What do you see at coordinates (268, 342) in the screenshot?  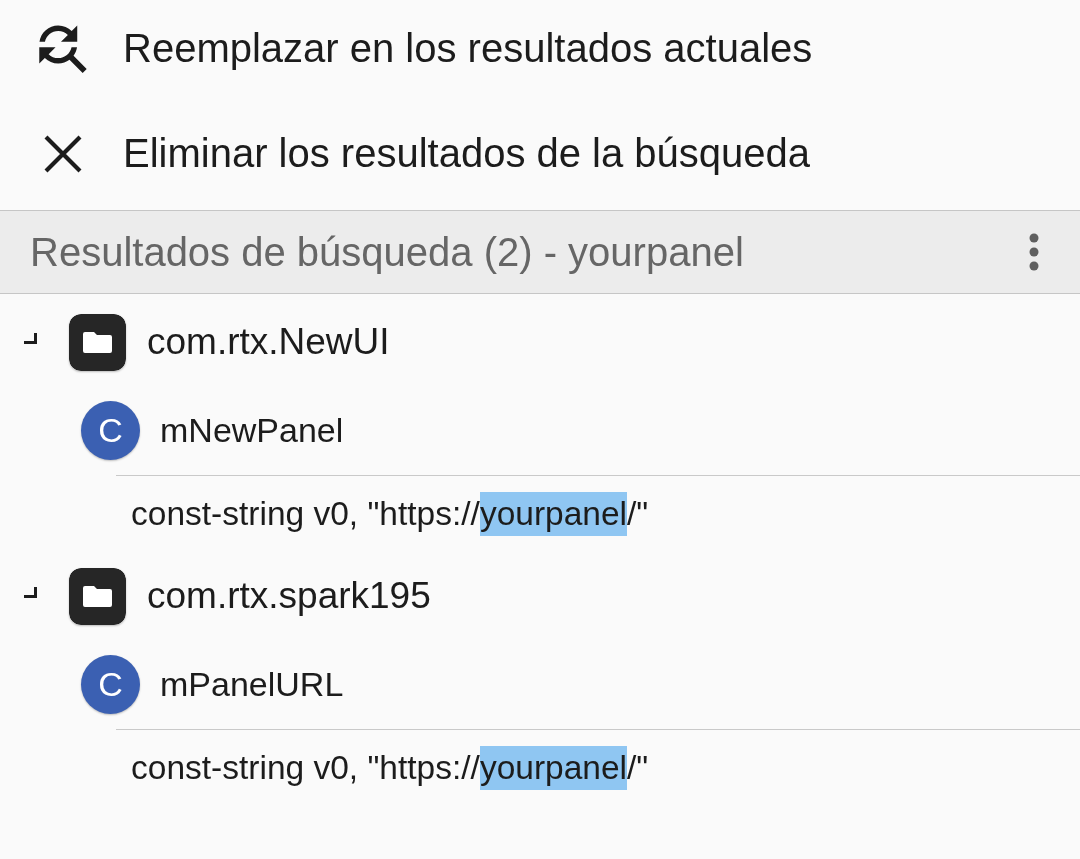 I see `package-name: com.rtx.NewUI` at bounding box center [268, 342].